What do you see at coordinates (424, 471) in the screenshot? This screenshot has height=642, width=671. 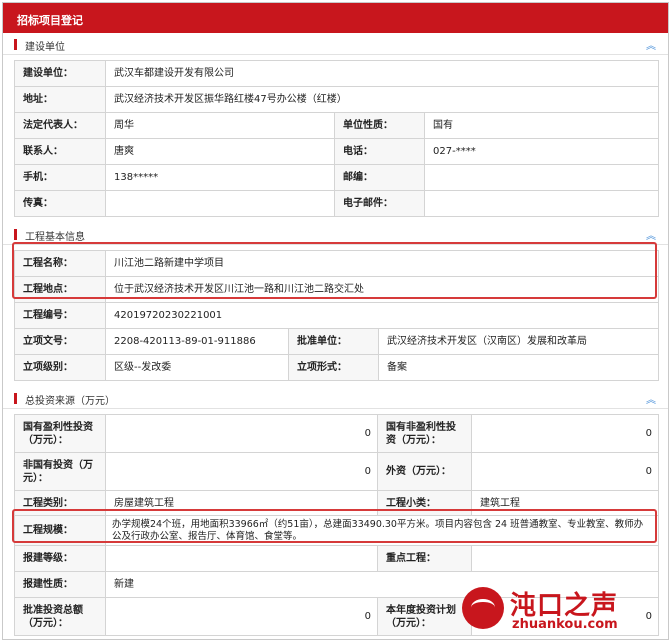 I see `field-label: 外资（万元）：` at bounding box center [424, 471].